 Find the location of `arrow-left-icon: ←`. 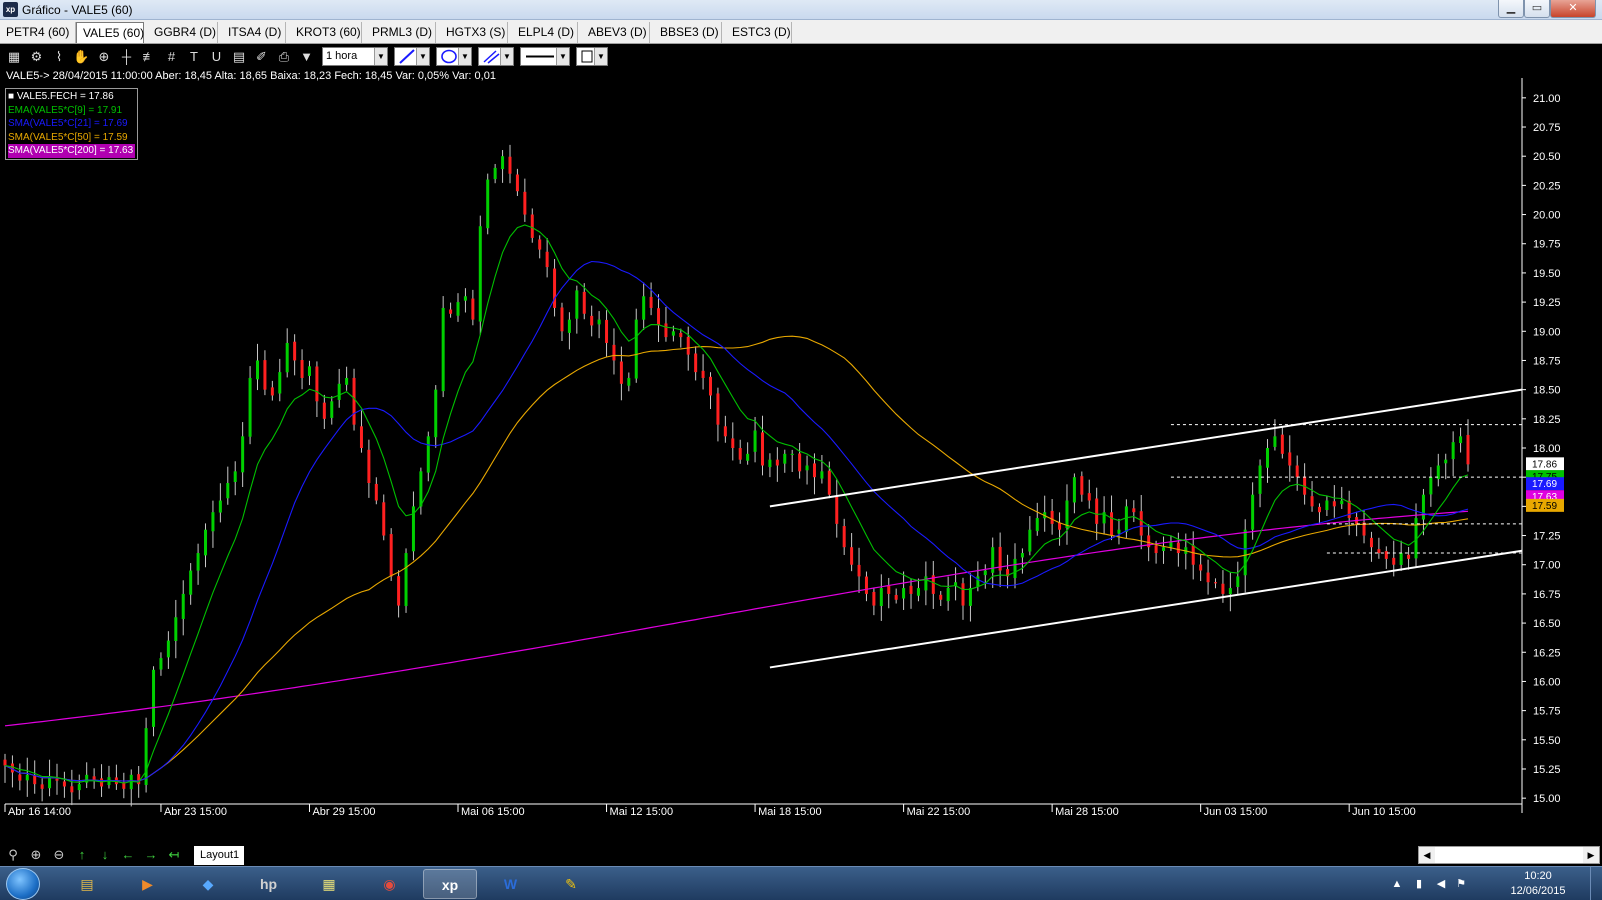

arrow-left-icon: ← is located at coordinates (128, 855).